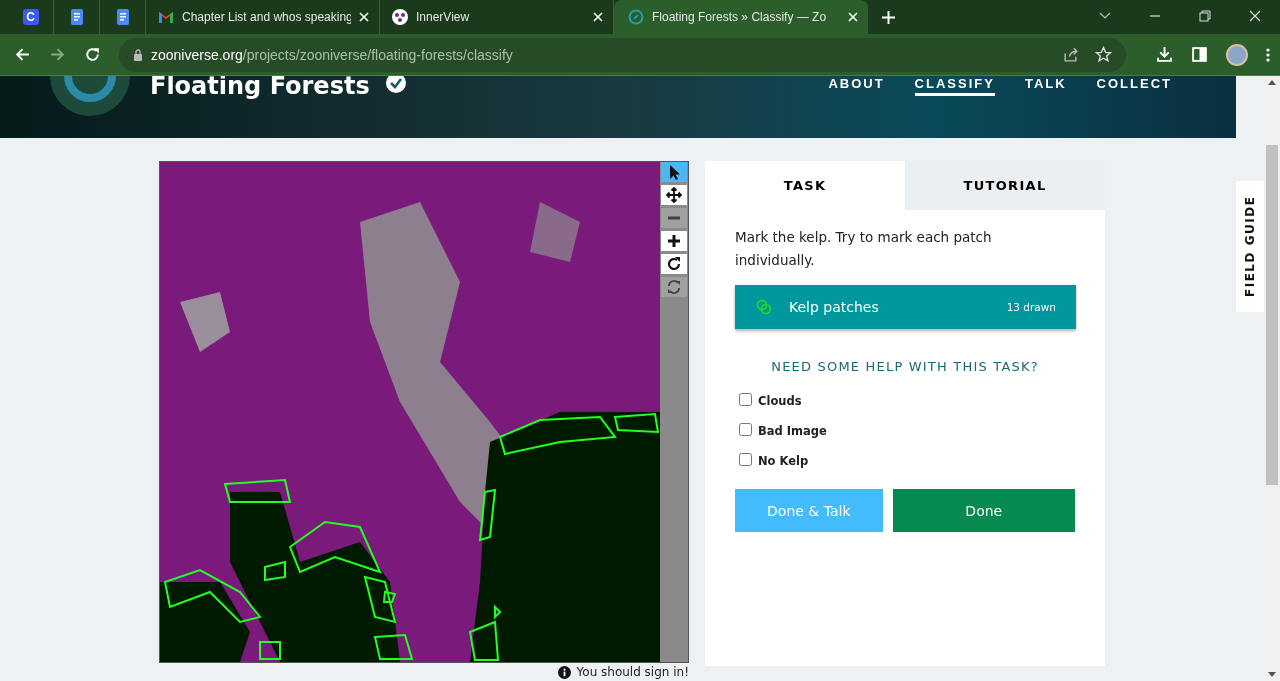  Describe the element at coordinates (1272, 674) in the screenshot. I see `scroll-down-arrow-icon` at that location.